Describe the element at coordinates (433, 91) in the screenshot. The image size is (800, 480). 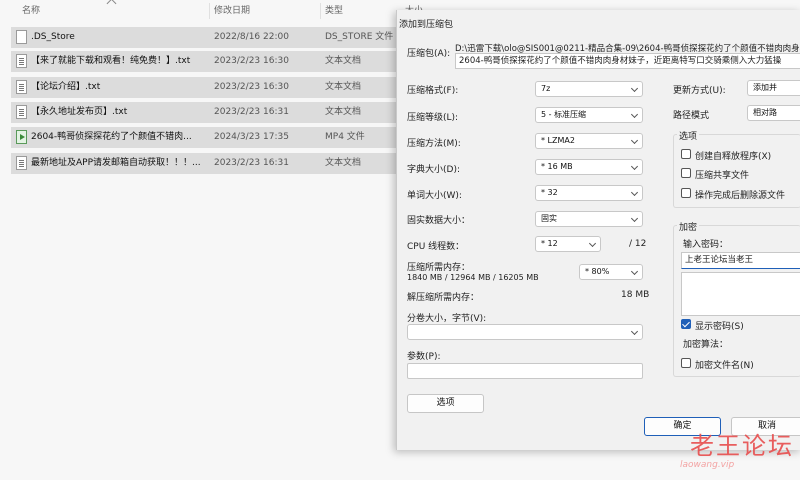
I see `format-label: 压缩格式(F):` at that location.